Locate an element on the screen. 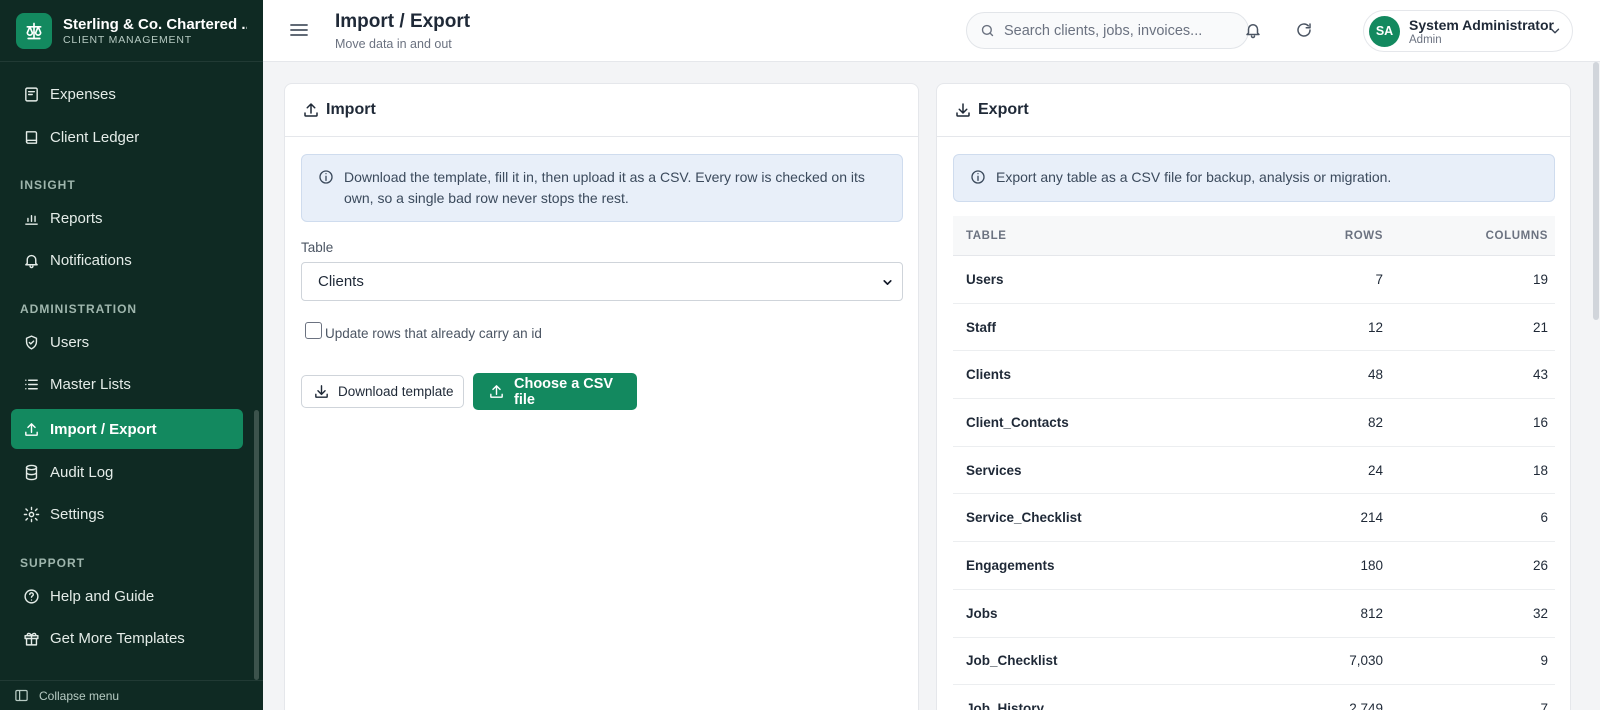 The width and height of the screenshot is (1600, 710). download-icon is located at coordinates (321, 391).